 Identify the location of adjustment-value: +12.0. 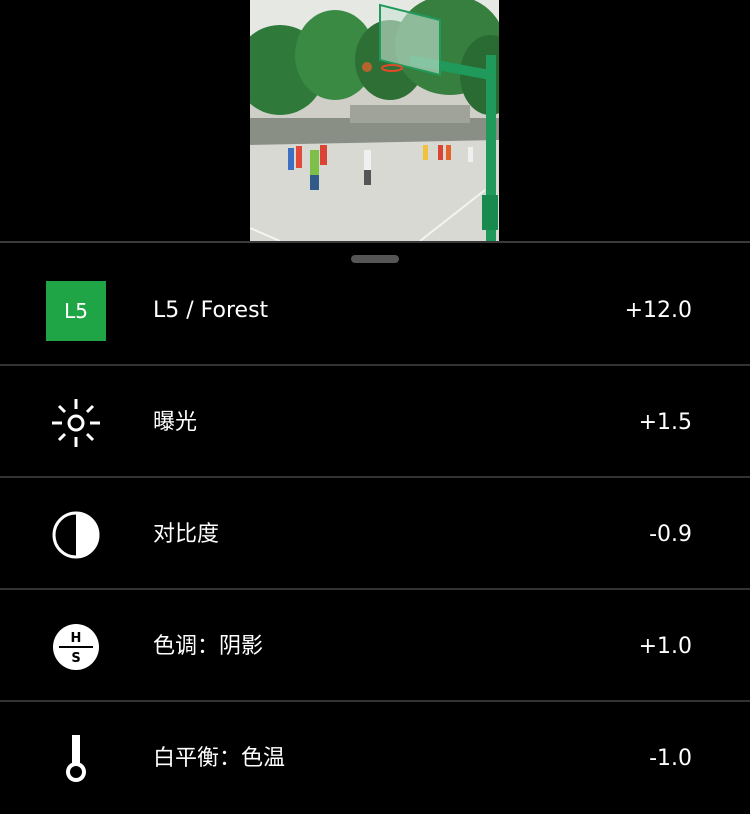
(658, 310).